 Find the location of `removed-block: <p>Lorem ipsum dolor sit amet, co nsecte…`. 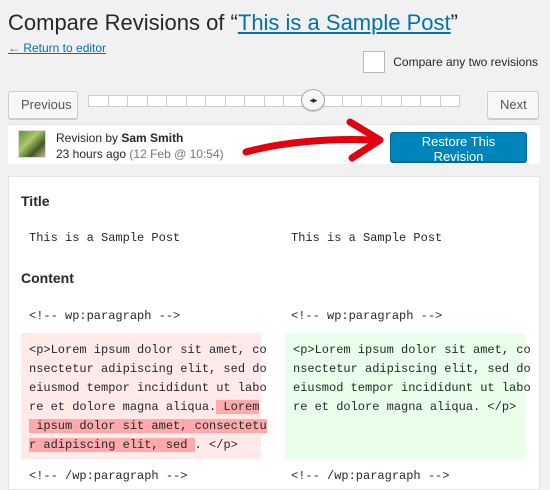

removed-block: <p>Lorem ipsum dolor sit amet, co nsecte… is located at coordinates (144, 396).